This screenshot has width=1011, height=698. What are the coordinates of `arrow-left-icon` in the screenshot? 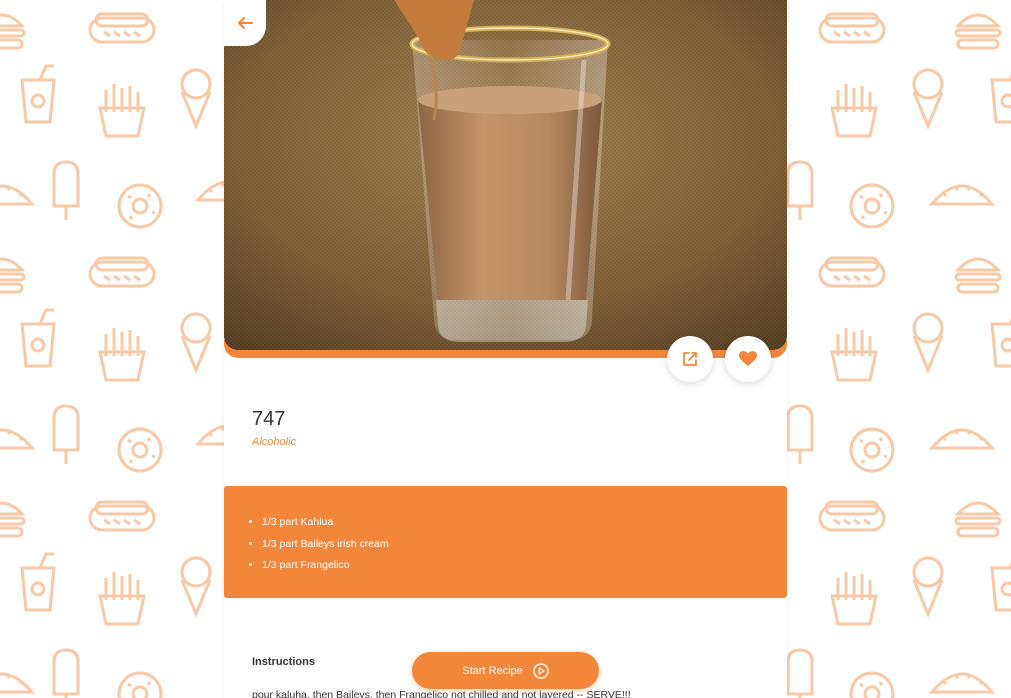 It's located at (245, 23).